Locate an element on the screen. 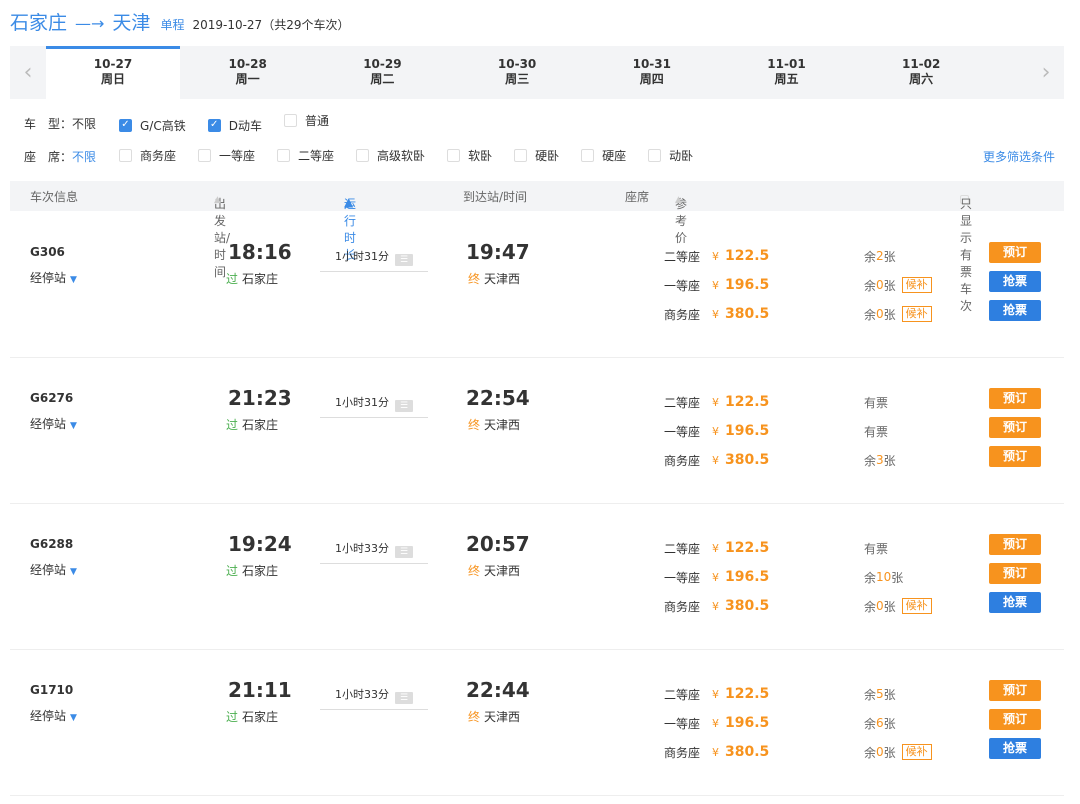 Image resolution: width=1080 pixels, height=804 pixels. filter-option: 硬卧 is located at coordinates (536, 155).